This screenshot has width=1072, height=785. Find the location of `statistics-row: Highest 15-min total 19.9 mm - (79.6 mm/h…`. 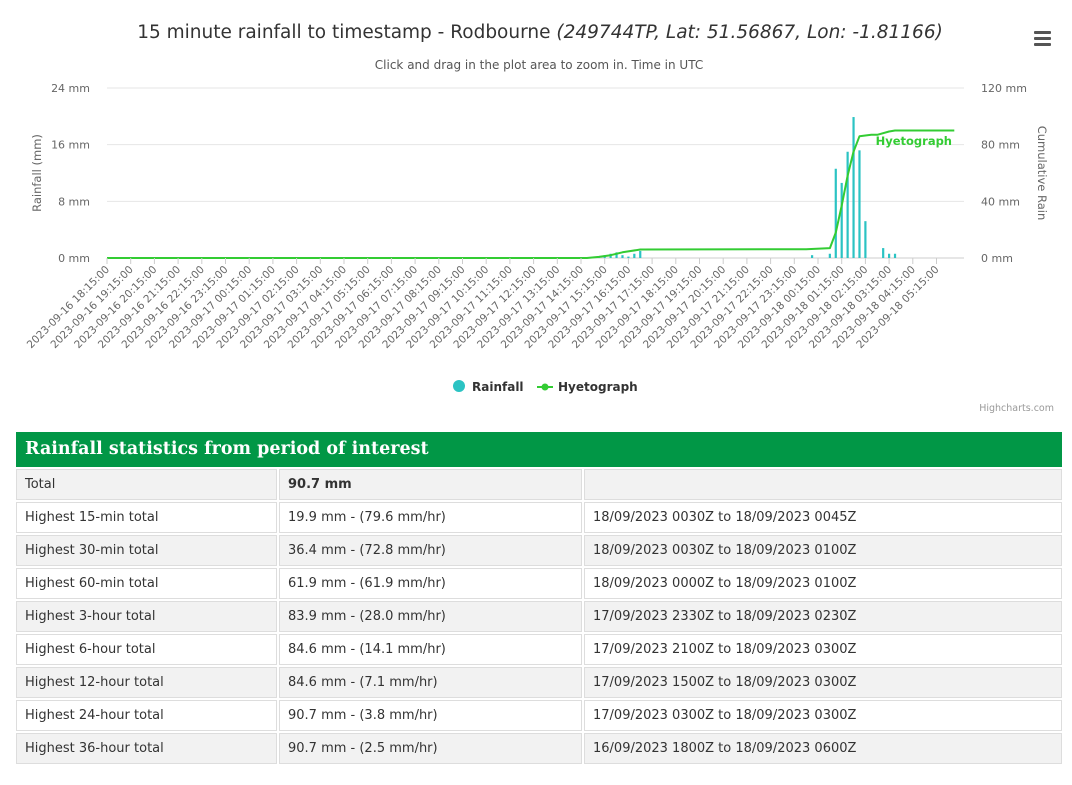

statistics-row: Highest 15-min total 19.9 mm - (79.6 mm/h… is located at coordinates (539, 517).